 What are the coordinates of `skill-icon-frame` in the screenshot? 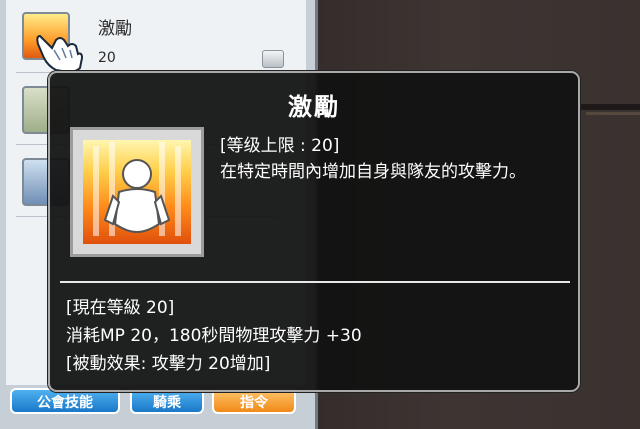 It's located at (137, 192).